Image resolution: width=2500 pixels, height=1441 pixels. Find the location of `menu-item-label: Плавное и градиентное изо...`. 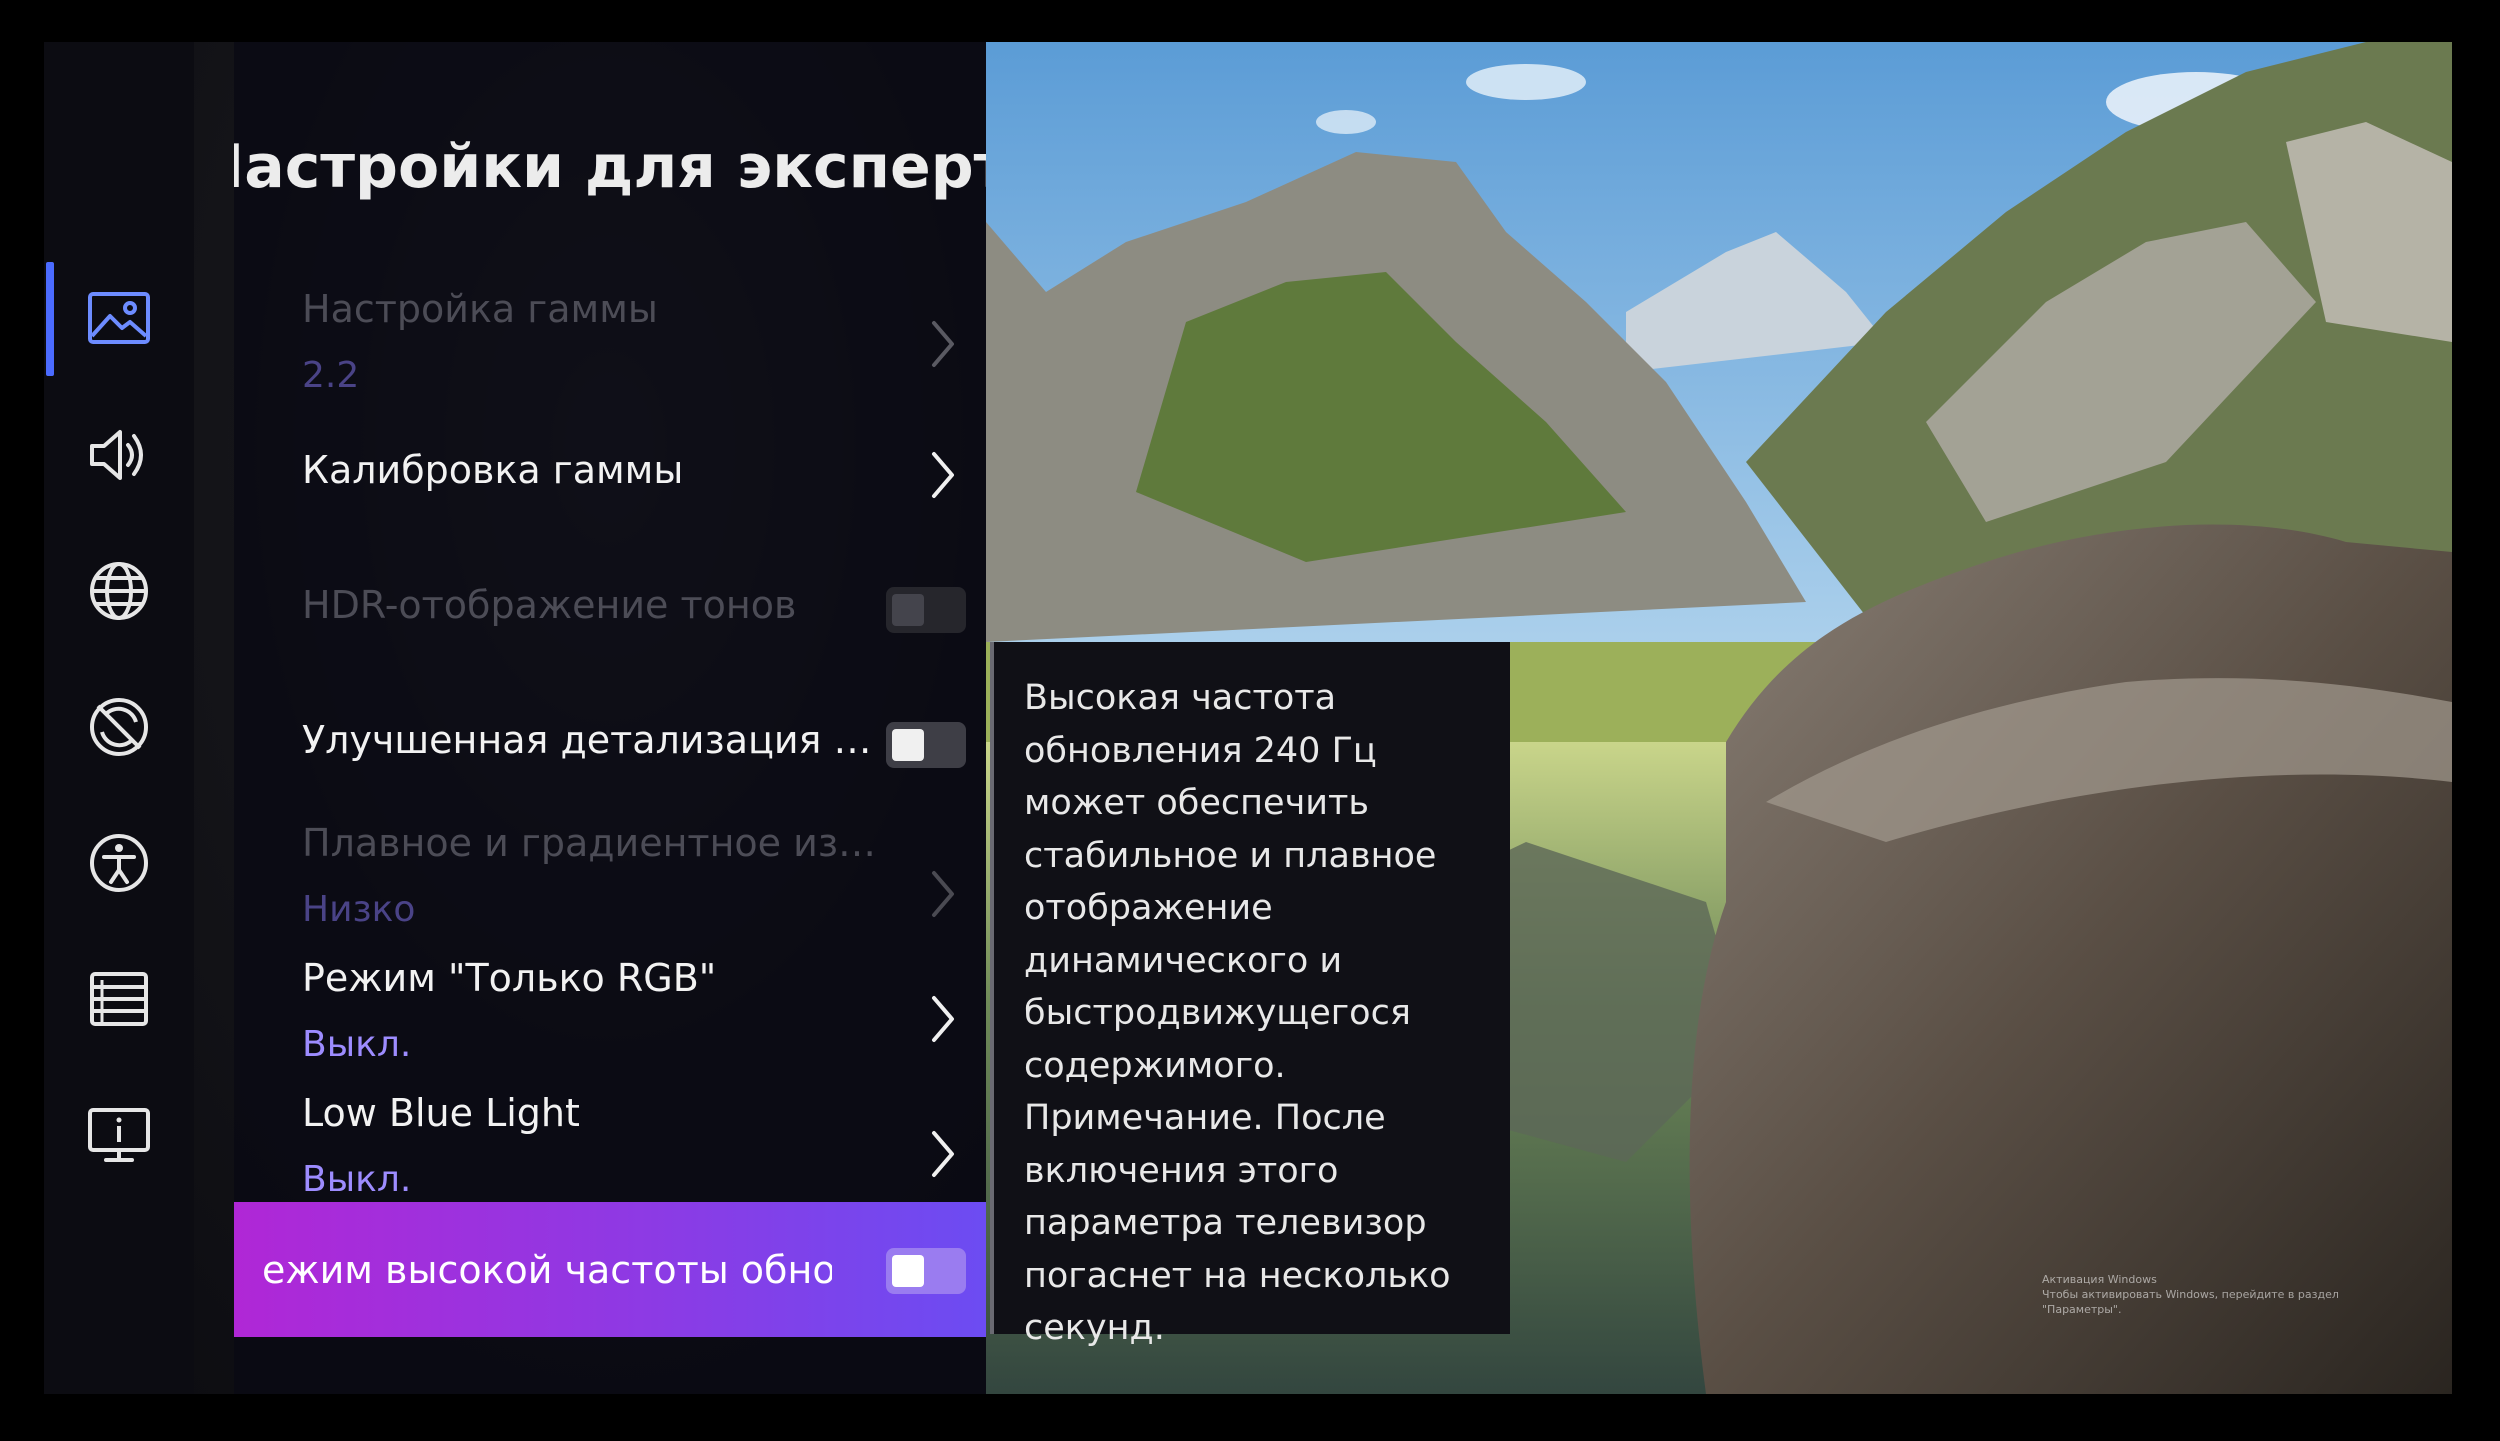

menu-item-label: Плавное и градиентное изо... is located at coordinates (592, 843).